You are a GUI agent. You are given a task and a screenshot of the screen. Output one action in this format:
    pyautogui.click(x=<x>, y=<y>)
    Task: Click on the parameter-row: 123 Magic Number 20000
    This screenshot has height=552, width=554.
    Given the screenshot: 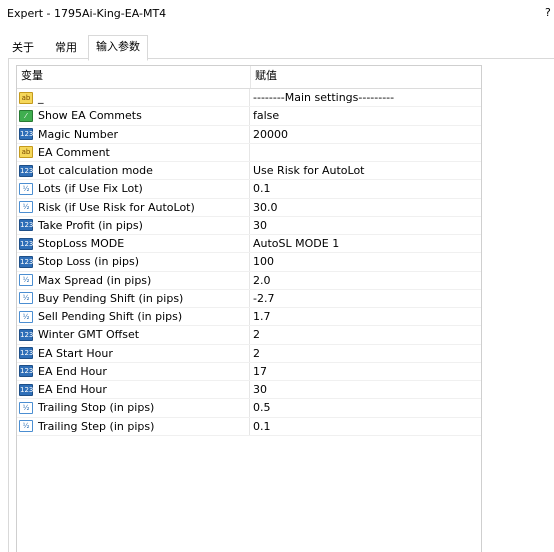 What is the action you would take?
    pyautogui.click(x=249, y=134)
    